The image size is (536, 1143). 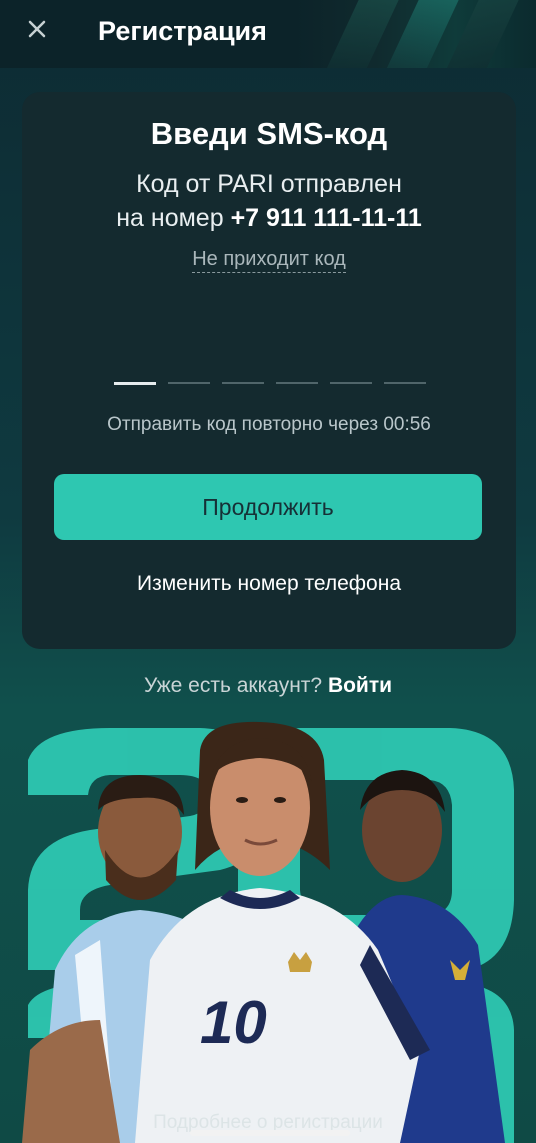 I want to click on change-phone-link: Изменить номер телефона, so click(x=269, y=584).